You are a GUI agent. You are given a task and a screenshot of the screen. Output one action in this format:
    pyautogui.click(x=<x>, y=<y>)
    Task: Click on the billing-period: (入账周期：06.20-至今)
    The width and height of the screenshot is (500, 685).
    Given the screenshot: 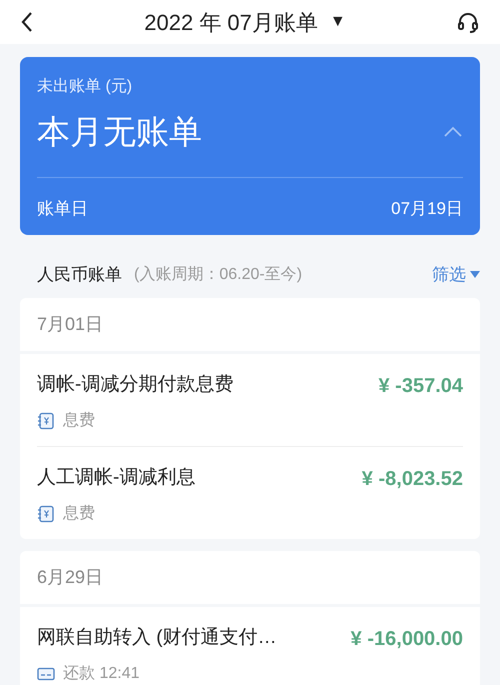 What is the action you would take?
    pyautogui.click(x=218, y=274)
    